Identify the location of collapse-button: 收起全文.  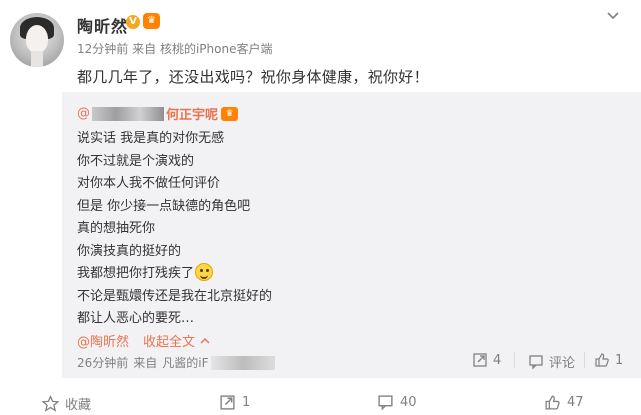
(169, 340).